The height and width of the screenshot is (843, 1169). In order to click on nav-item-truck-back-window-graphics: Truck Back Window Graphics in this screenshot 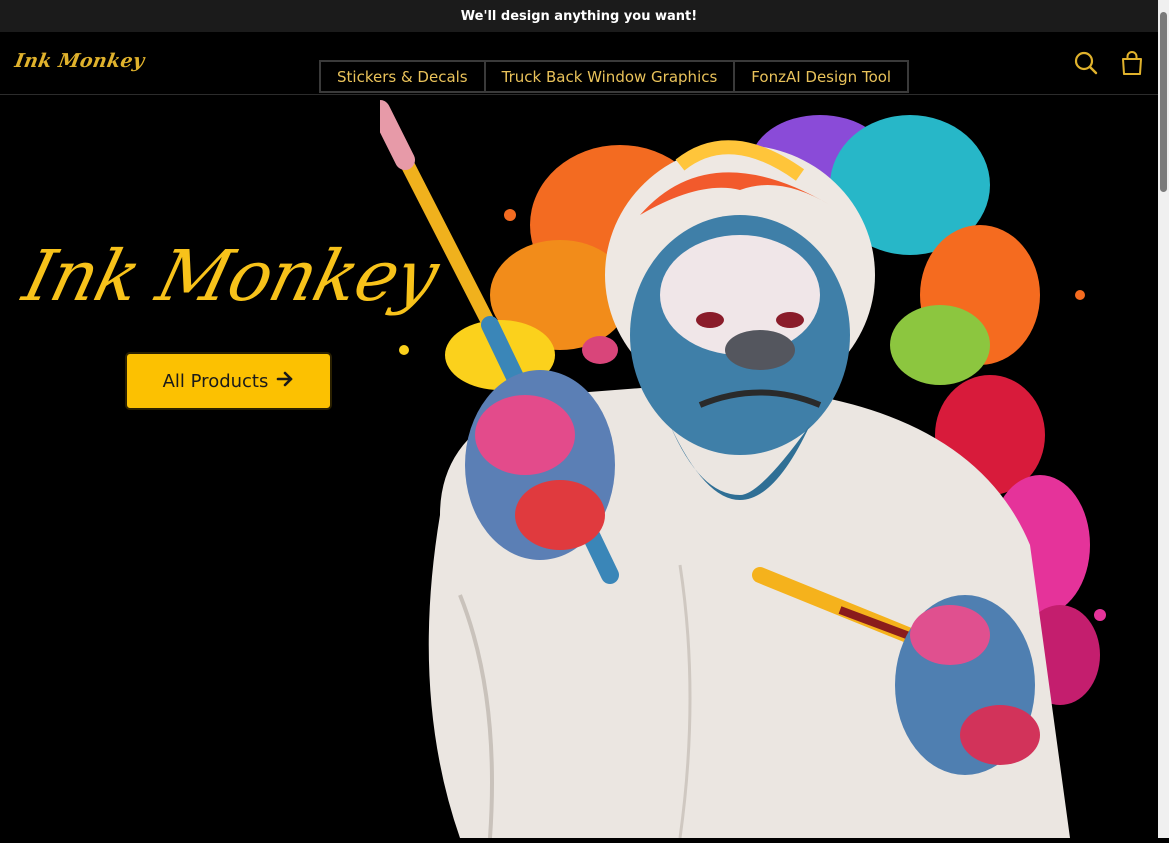, I will do `click(609, 76)`.